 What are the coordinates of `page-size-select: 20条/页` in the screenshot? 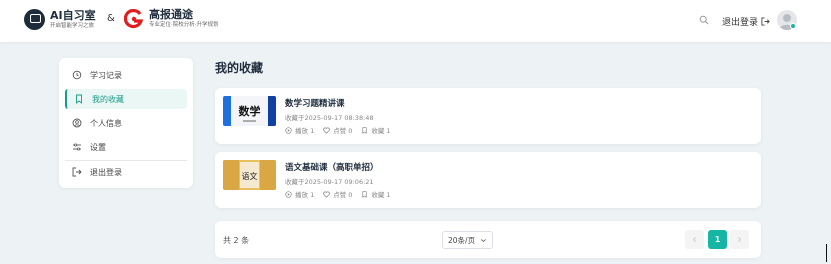 It's located at (467, 240).